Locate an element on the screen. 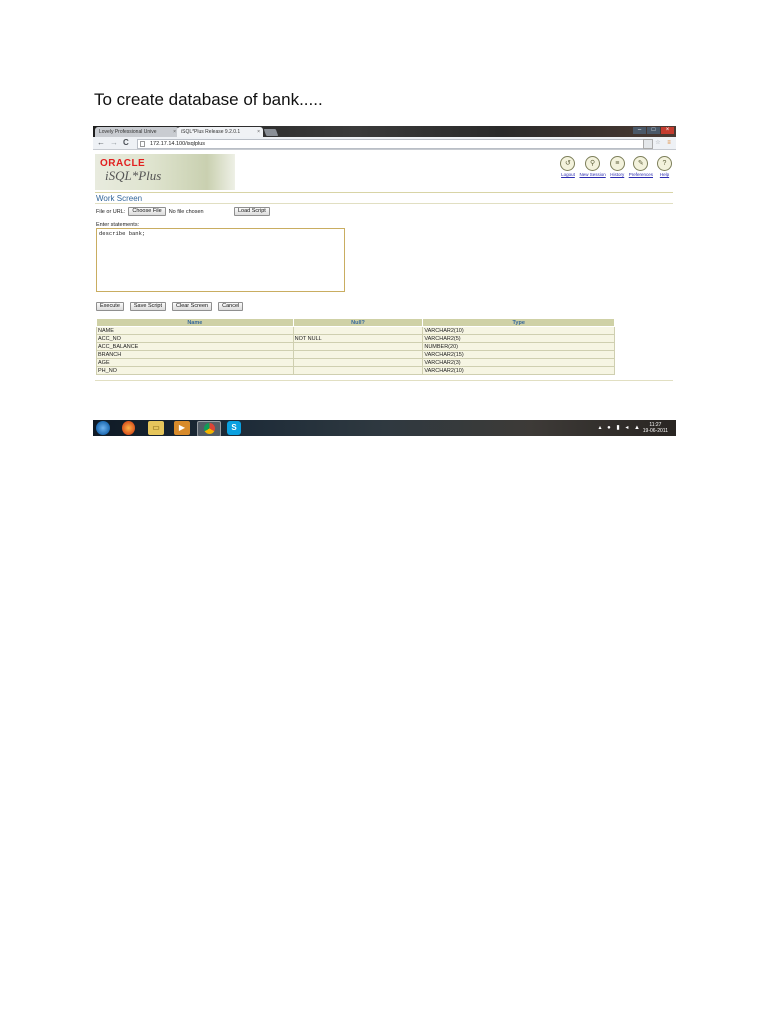 Image resolution: width=768 pixels, height=1024 pixels. preferences-icon: ✎ is located at coordinates (641, 163).